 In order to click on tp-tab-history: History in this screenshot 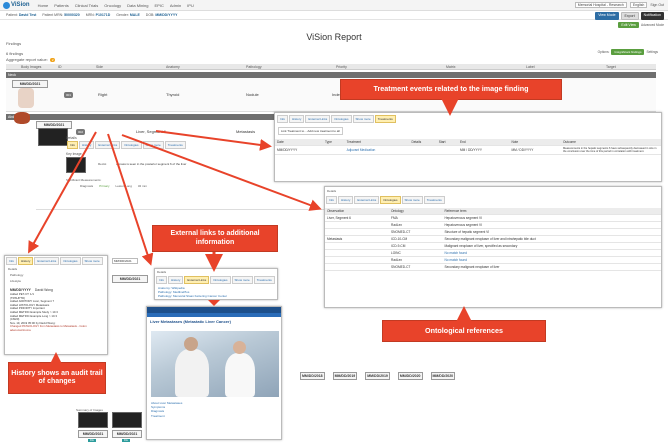, I will do `click(297, 119)`.